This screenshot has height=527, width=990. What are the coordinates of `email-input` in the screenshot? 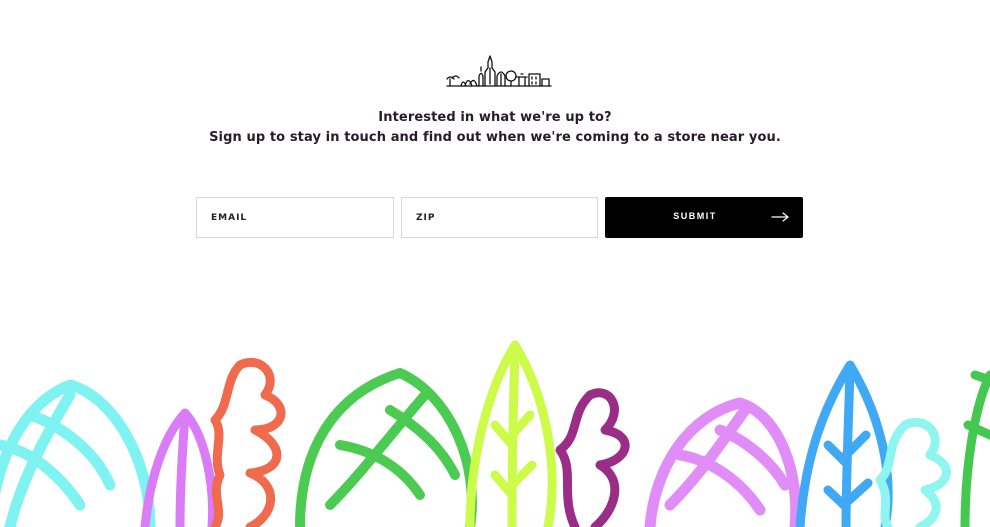 It's located at (295, 217).